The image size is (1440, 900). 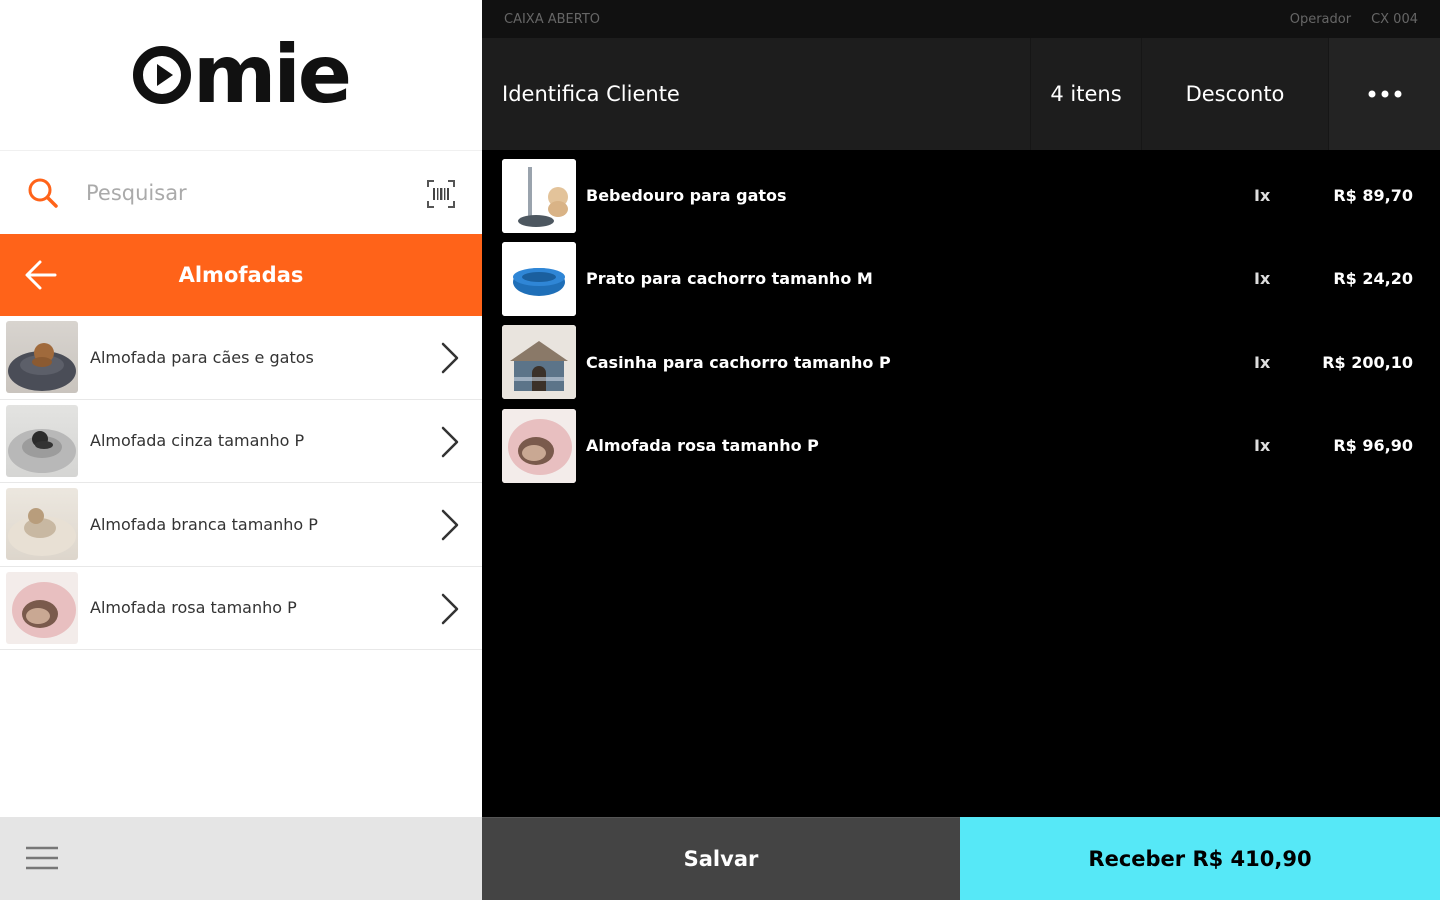 What do you see at coordinates (204, 524) in the screenshot?
I see `product-name: Almofada branca tamanho P` at bounding box center [204, 524].